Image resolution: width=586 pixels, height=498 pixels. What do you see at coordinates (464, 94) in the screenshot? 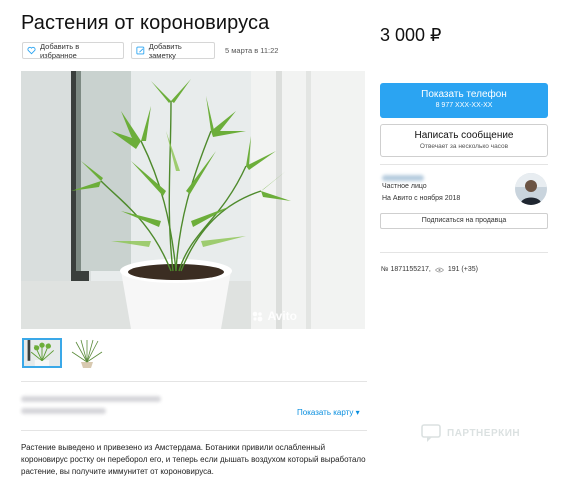
I see `show-phone-label: Показать телефон` at bounding box center [464, 94].